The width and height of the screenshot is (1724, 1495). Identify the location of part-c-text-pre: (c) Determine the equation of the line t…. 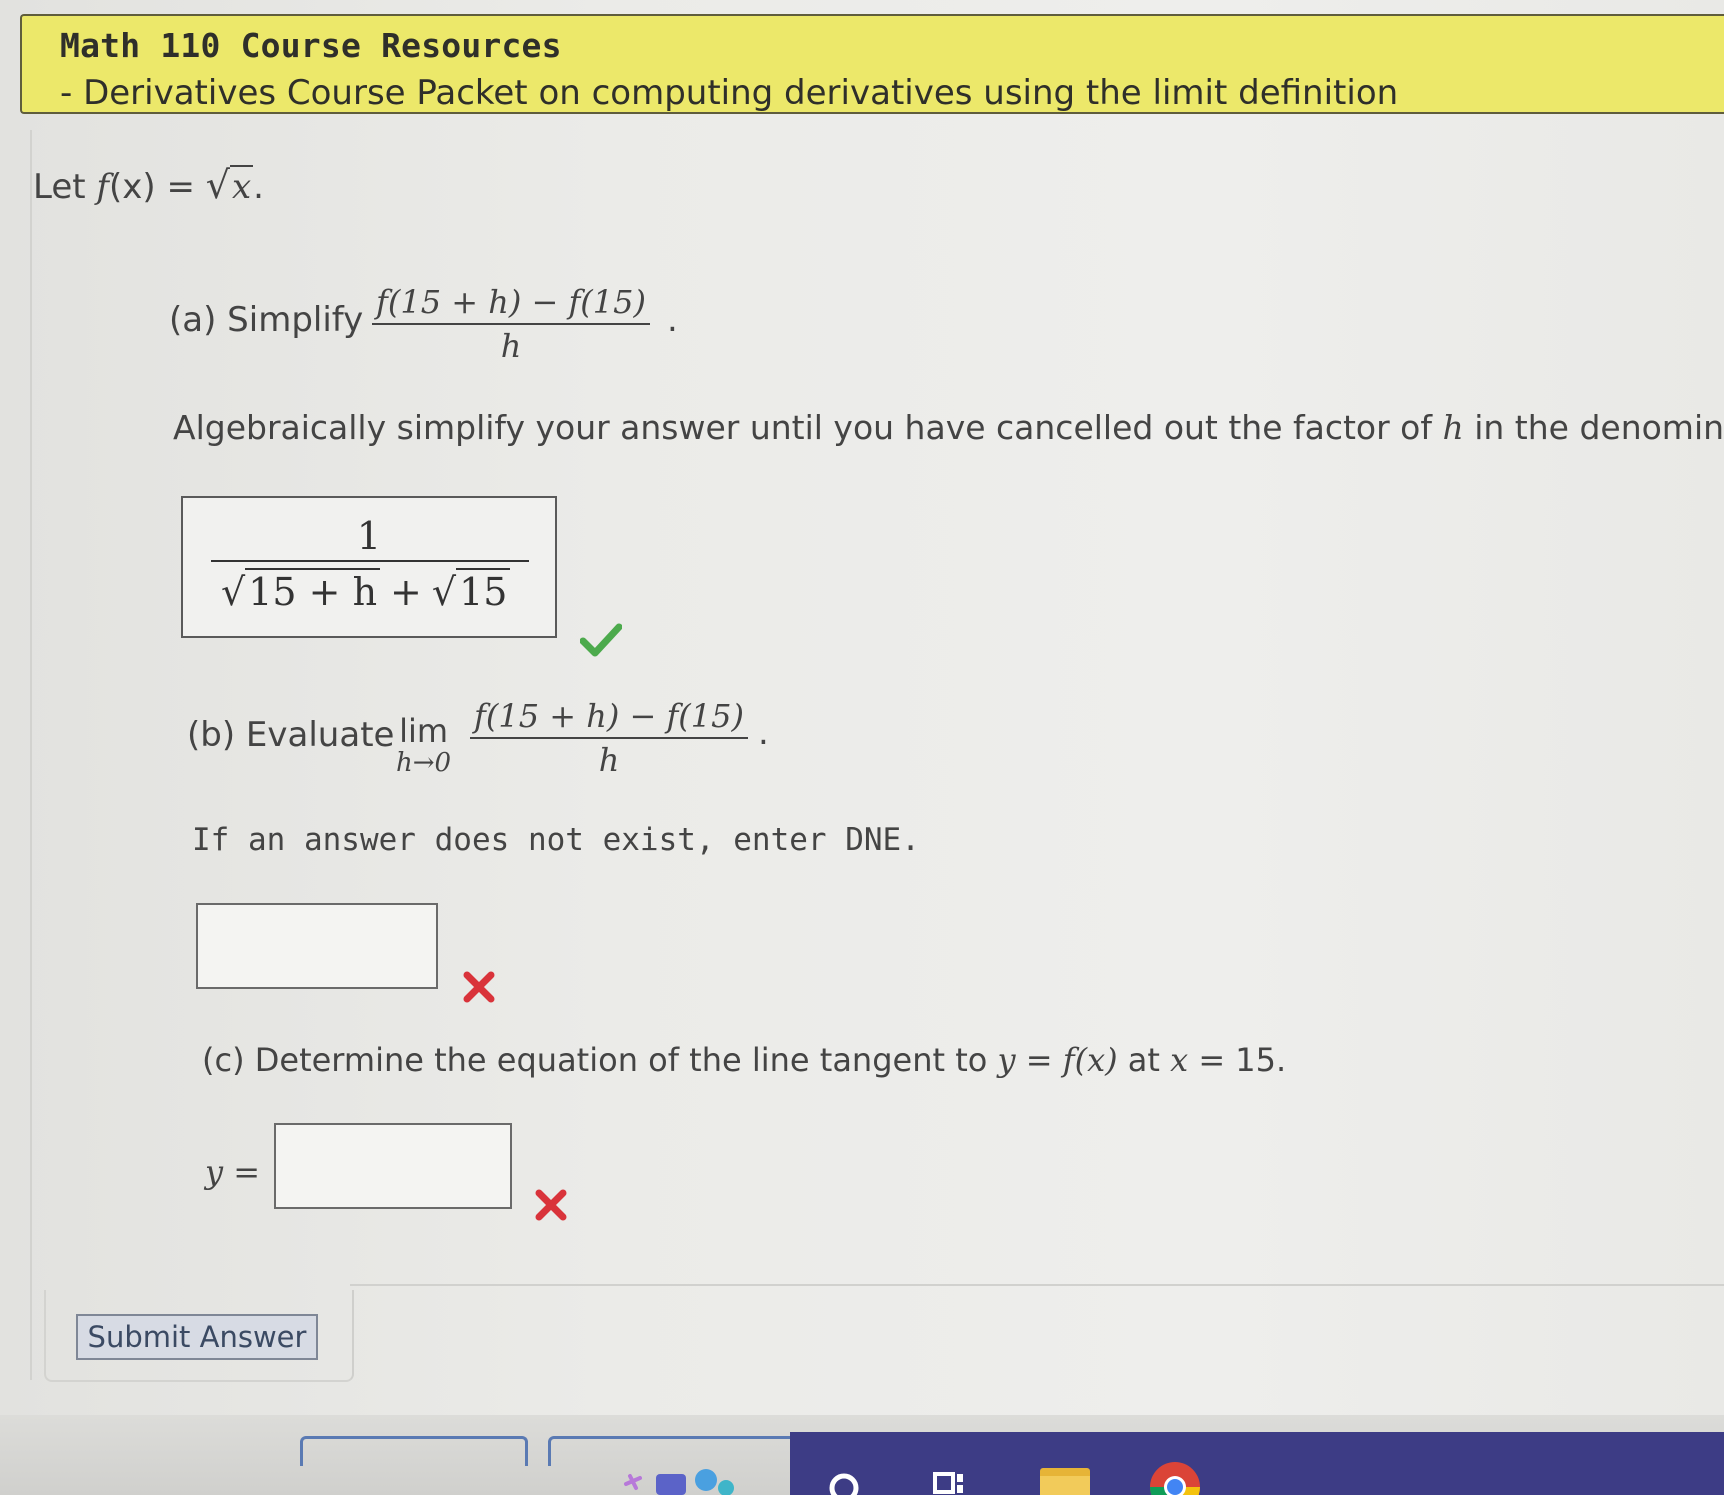
(600, 1060).